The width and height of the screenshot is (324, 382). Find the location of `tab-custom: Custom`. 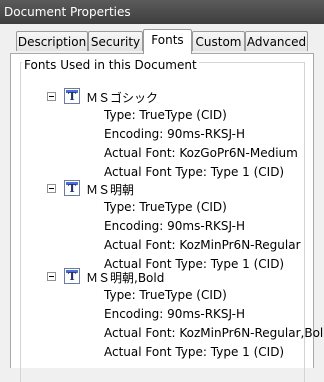

tab-custom: Custom is located at coordinates (218, 41).